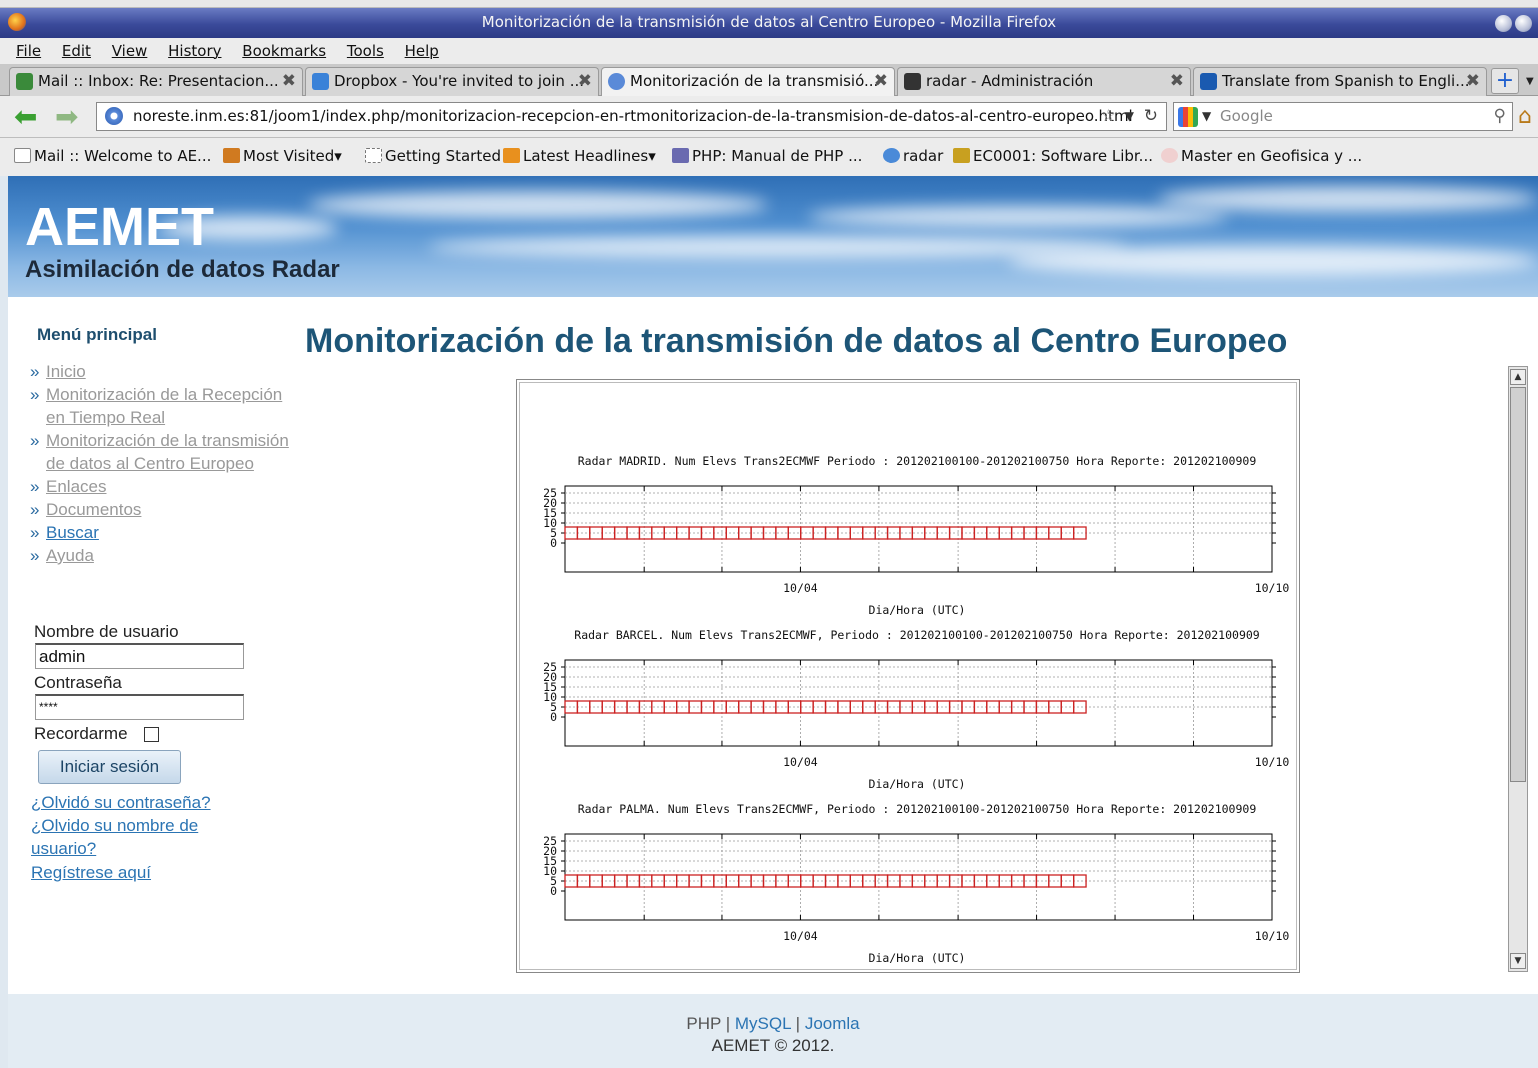 Image resolution: width=1538 pixels, height=1068 pixels. What do you see at coordinates (24, 81) in the screenshot?
I see `mail-favicon-icon` at bounding box center [24, 81].